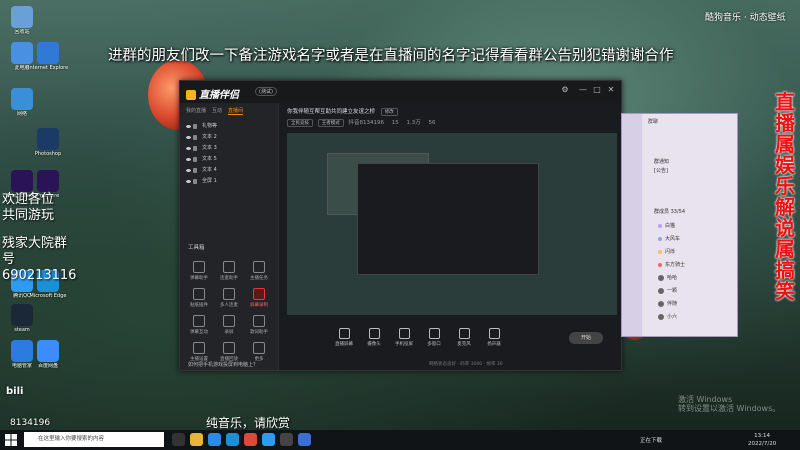 This screenshot has height=450, width=800. Describe the element at coordinates (259, 352) in the screenshot. I see `tool-more: 更多` at that location.